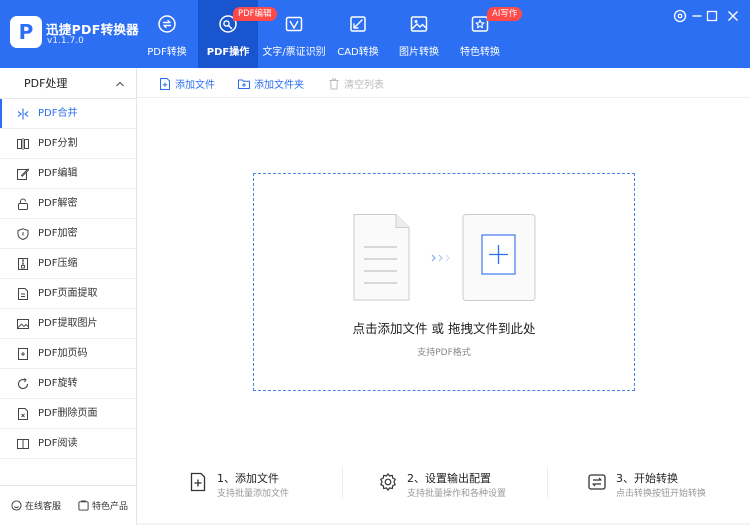  I want to click on sidebar-group-pdf-processing: PDF处理, so click(68, 83).